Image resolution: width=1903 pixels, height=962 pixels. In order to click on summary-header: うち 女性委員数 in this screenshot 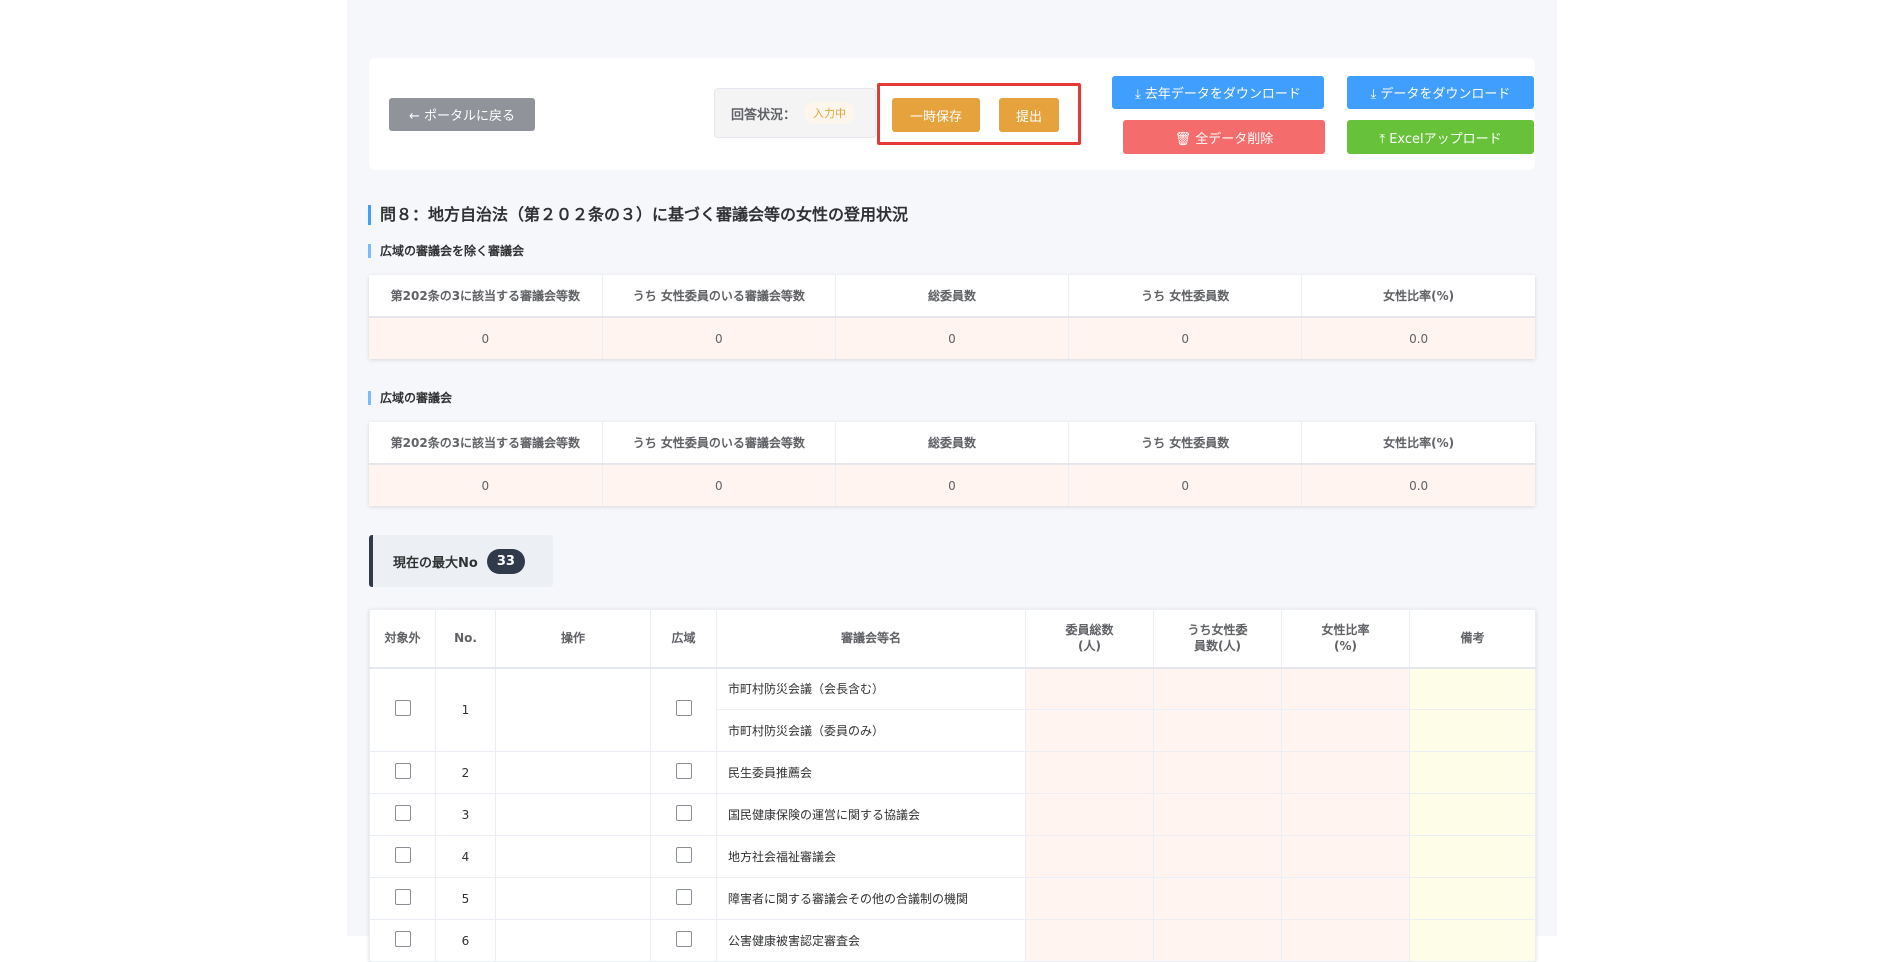, I will do `click(1185, 296)`.